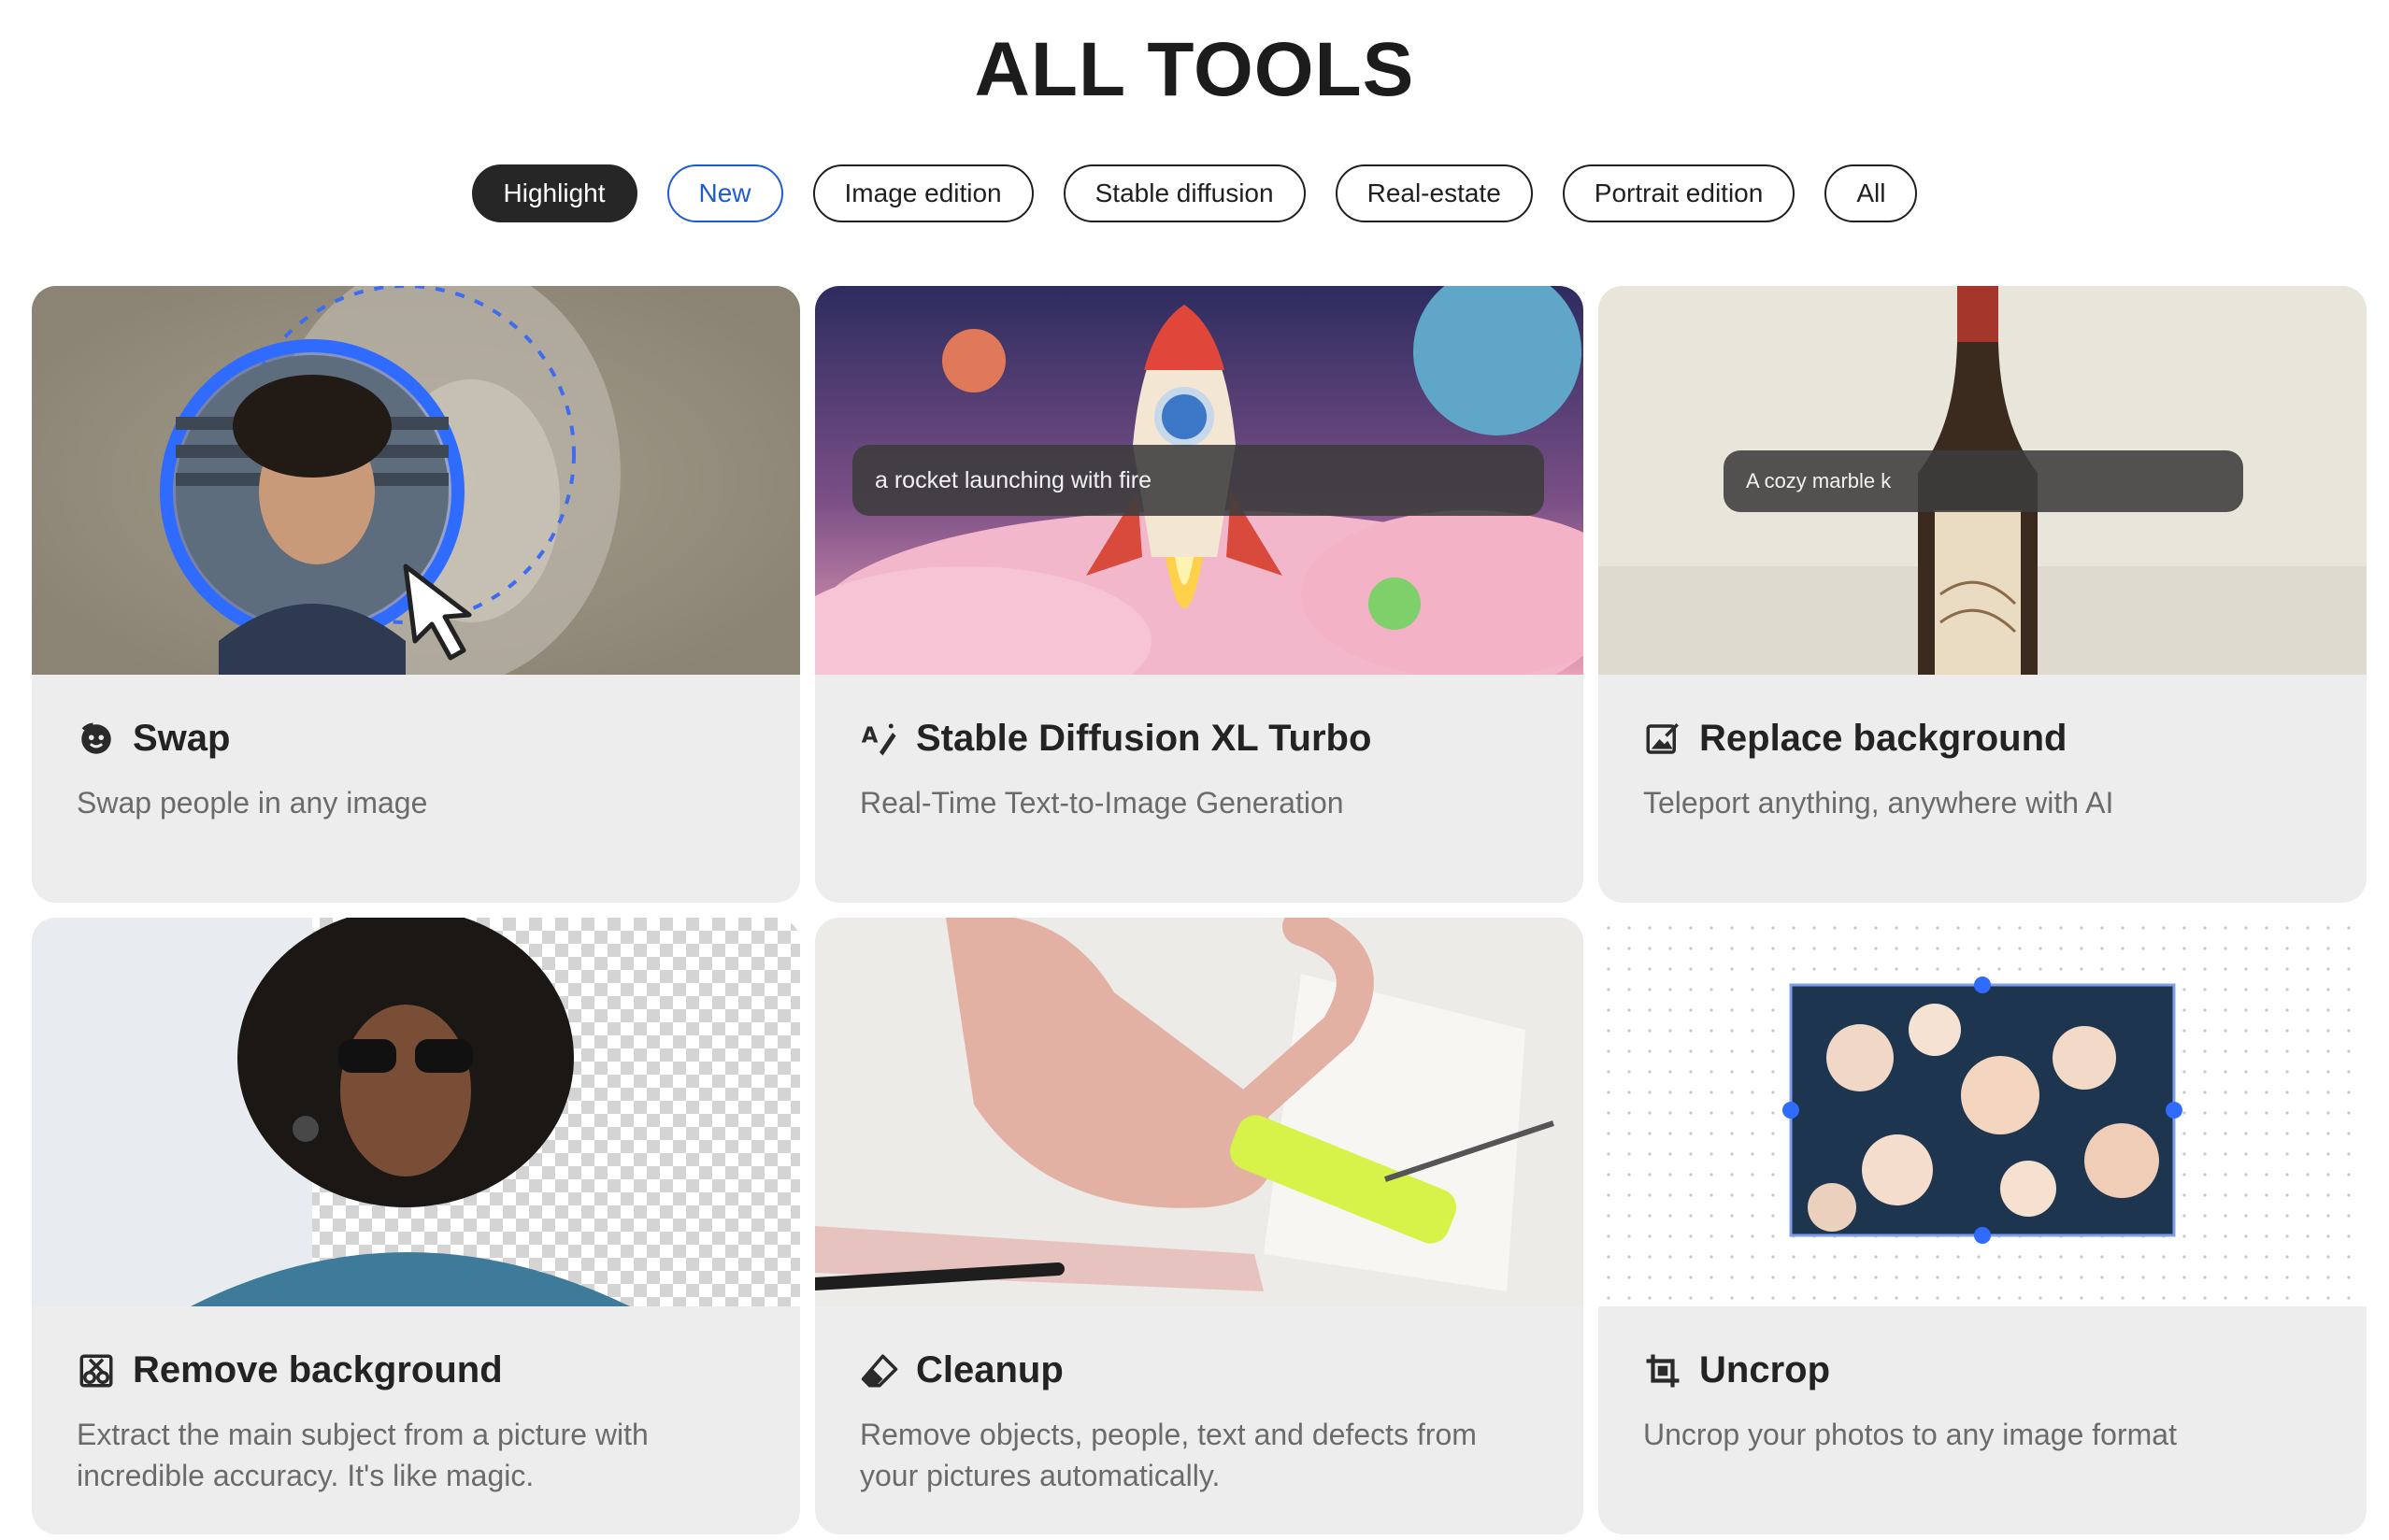 Image resolution: width=2389 pixels, height=1540 pixels. What do you see at coordinates (1871, 193) in the screenshot?
I see `filter-all: All` at bounding box center [1871, 193].